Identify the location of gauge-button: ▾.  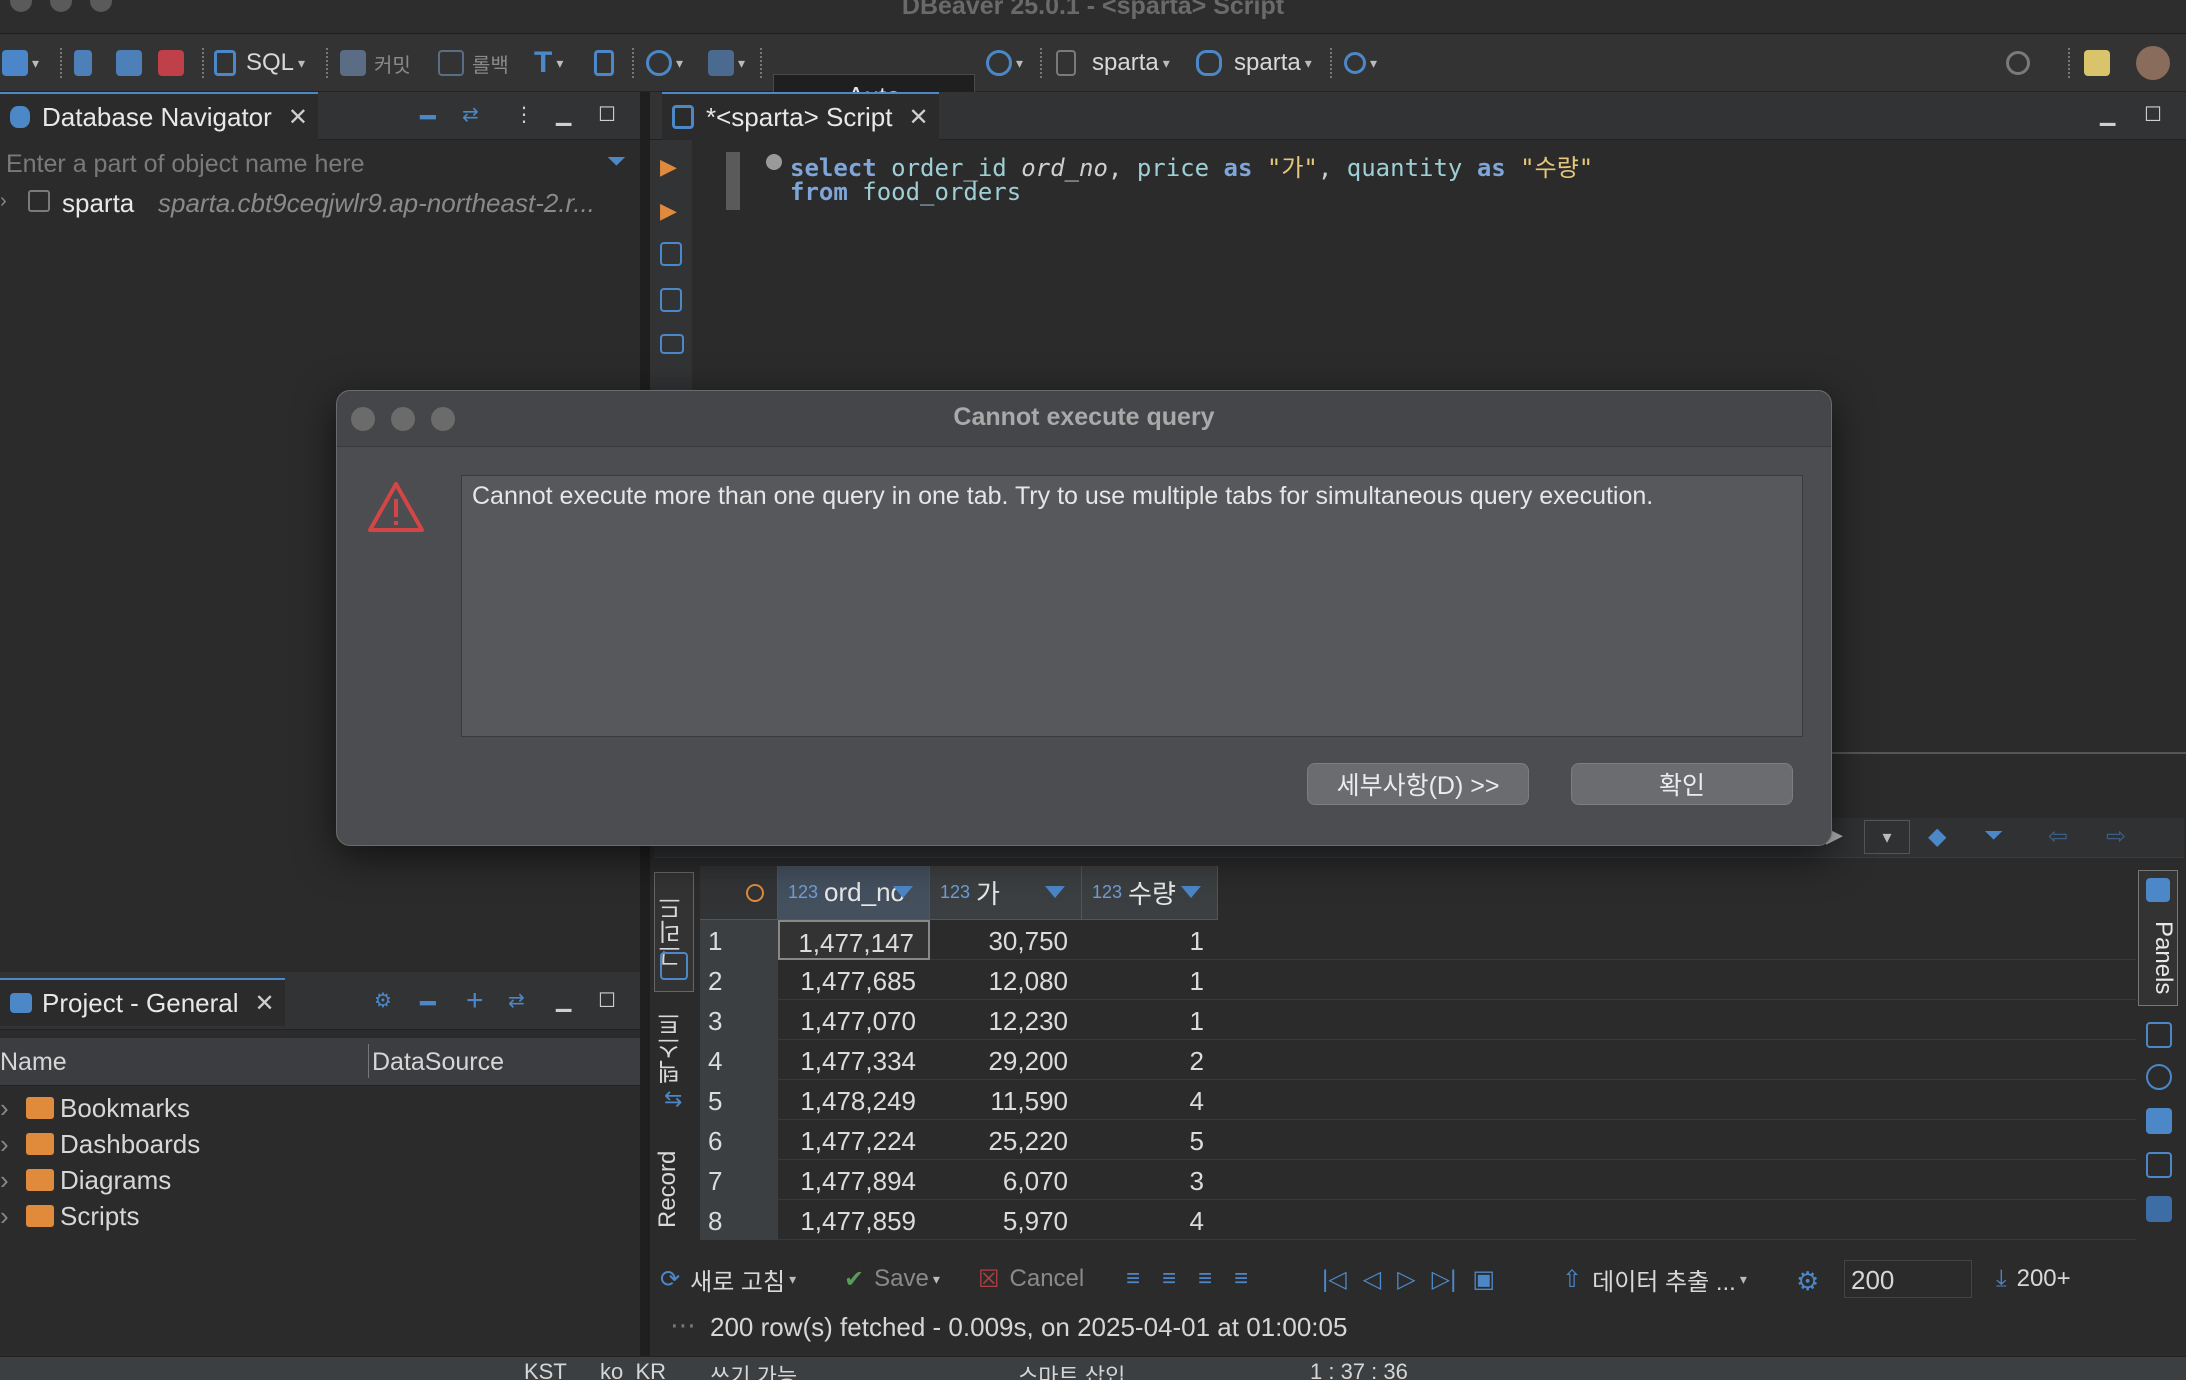
(664, 63).